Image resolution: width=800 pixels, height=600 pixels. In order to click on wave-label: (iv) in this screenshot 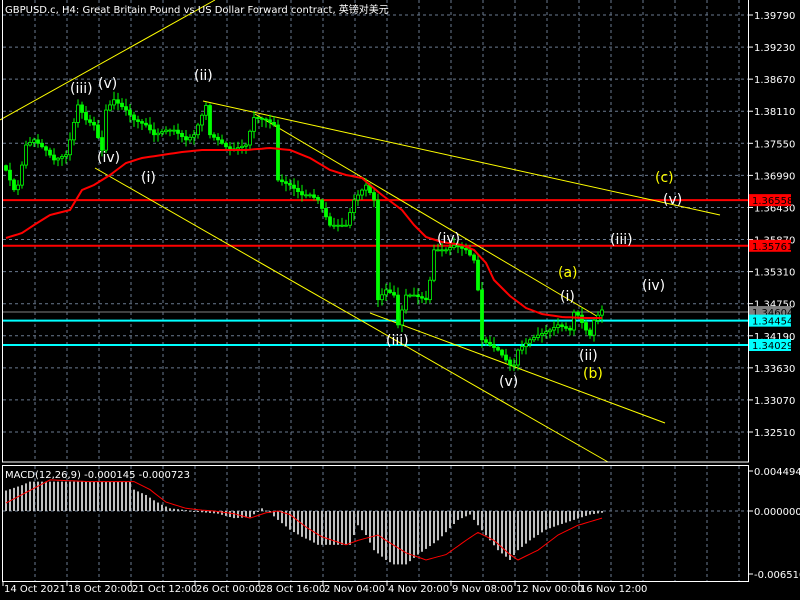, I will do `click(448, 239)`.